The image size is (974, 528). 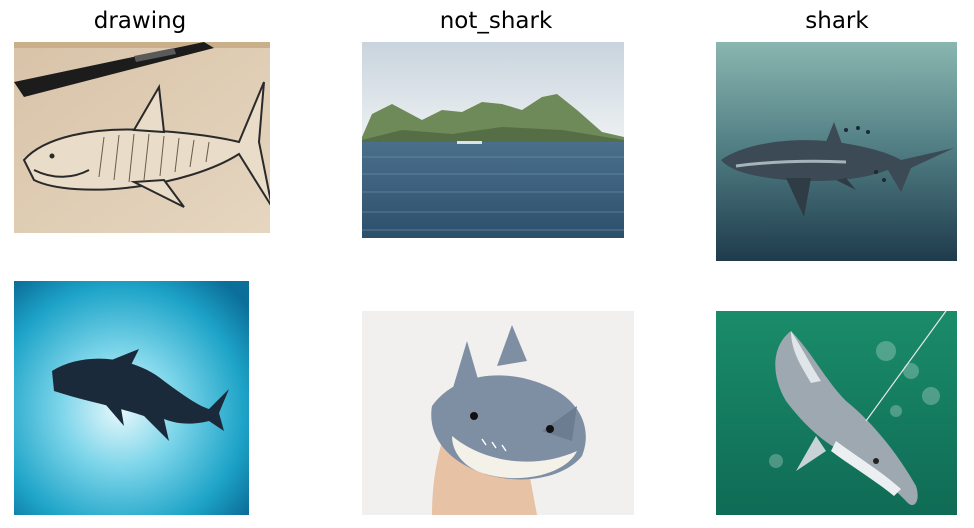 What do you see at coordinates (836, 151) in the screenshot?
I see `image-thresher-shark-underwater` at bounding box center [836, 151].